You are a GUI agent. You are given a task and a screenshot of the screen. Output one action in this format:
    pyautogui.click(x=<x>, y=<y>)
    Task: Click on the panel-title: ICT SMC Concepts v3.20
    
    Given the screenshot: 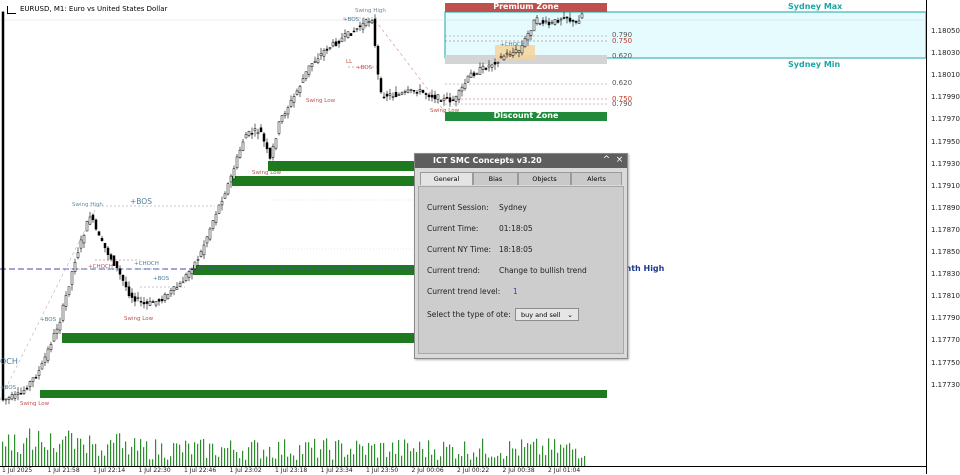 What is the action you would take?
    pyautogui.click(x=487, y=160)
    